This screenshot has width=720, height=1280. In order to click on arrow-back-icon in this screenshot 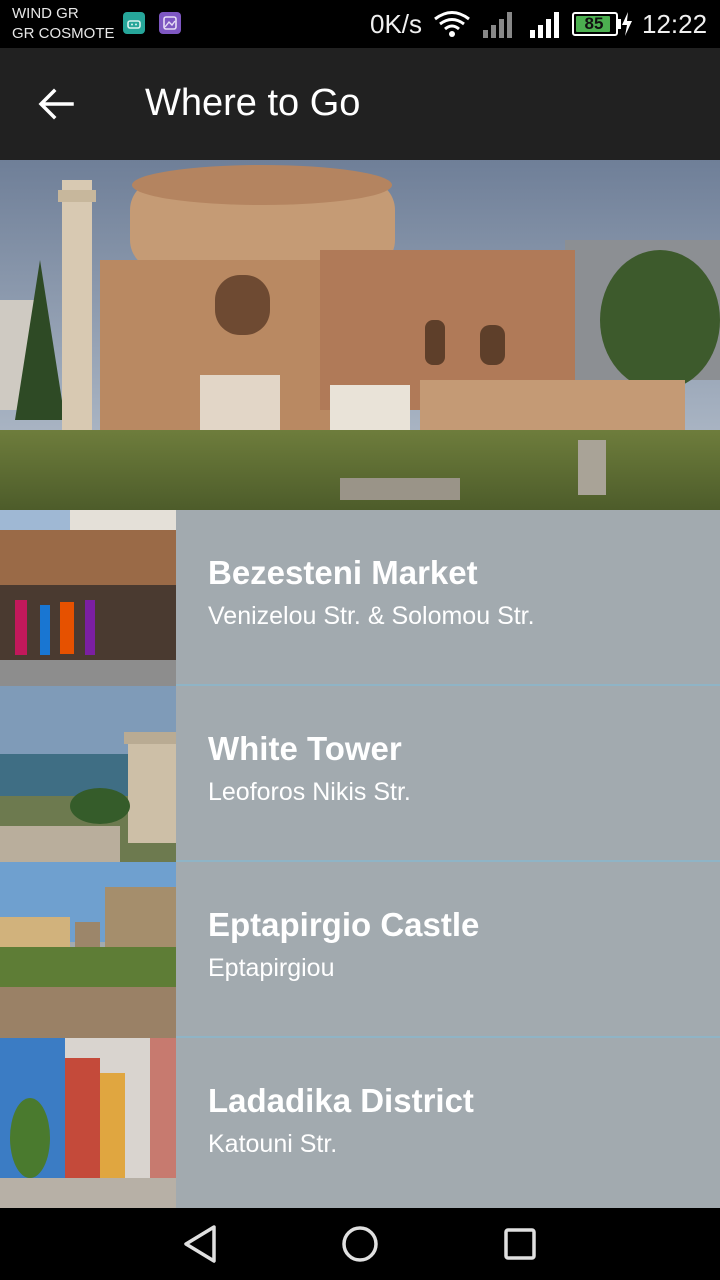, I will do `click(56, 104)`.